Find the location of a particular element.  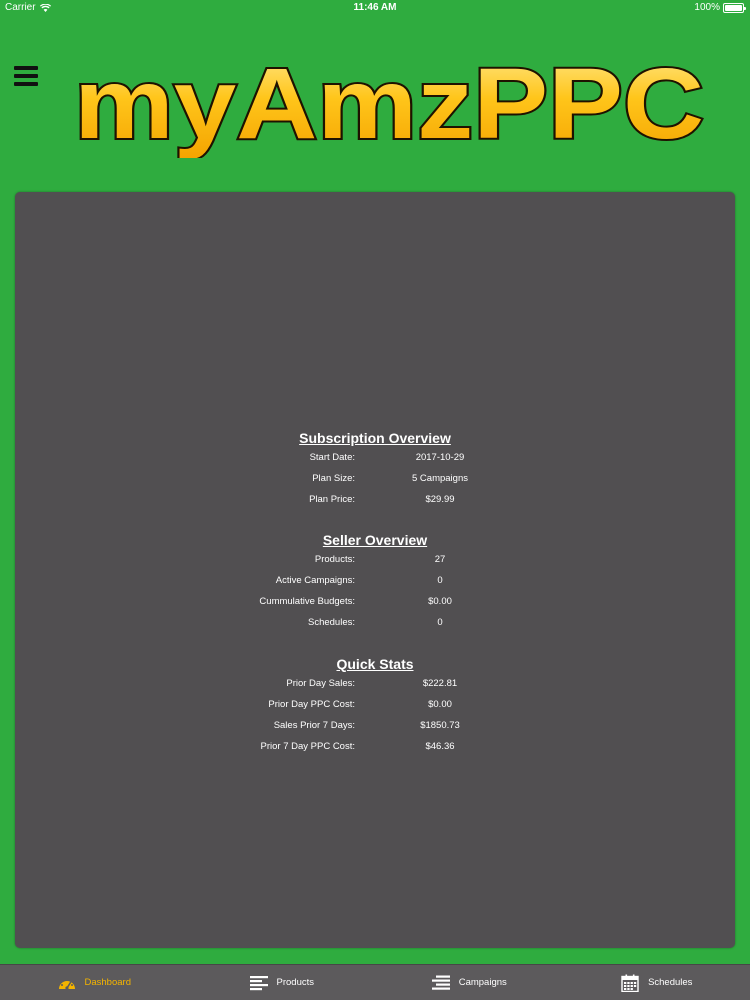

tab-schedules: Schedules is located at coordinates (656, 982).